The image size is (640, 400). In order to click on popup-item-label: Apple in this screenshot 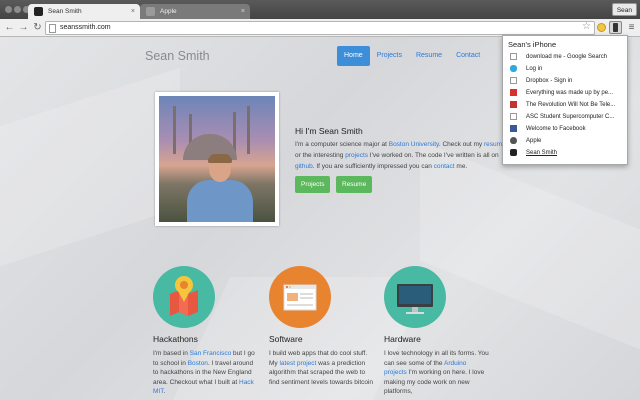, I will do `click(534, 141)`.